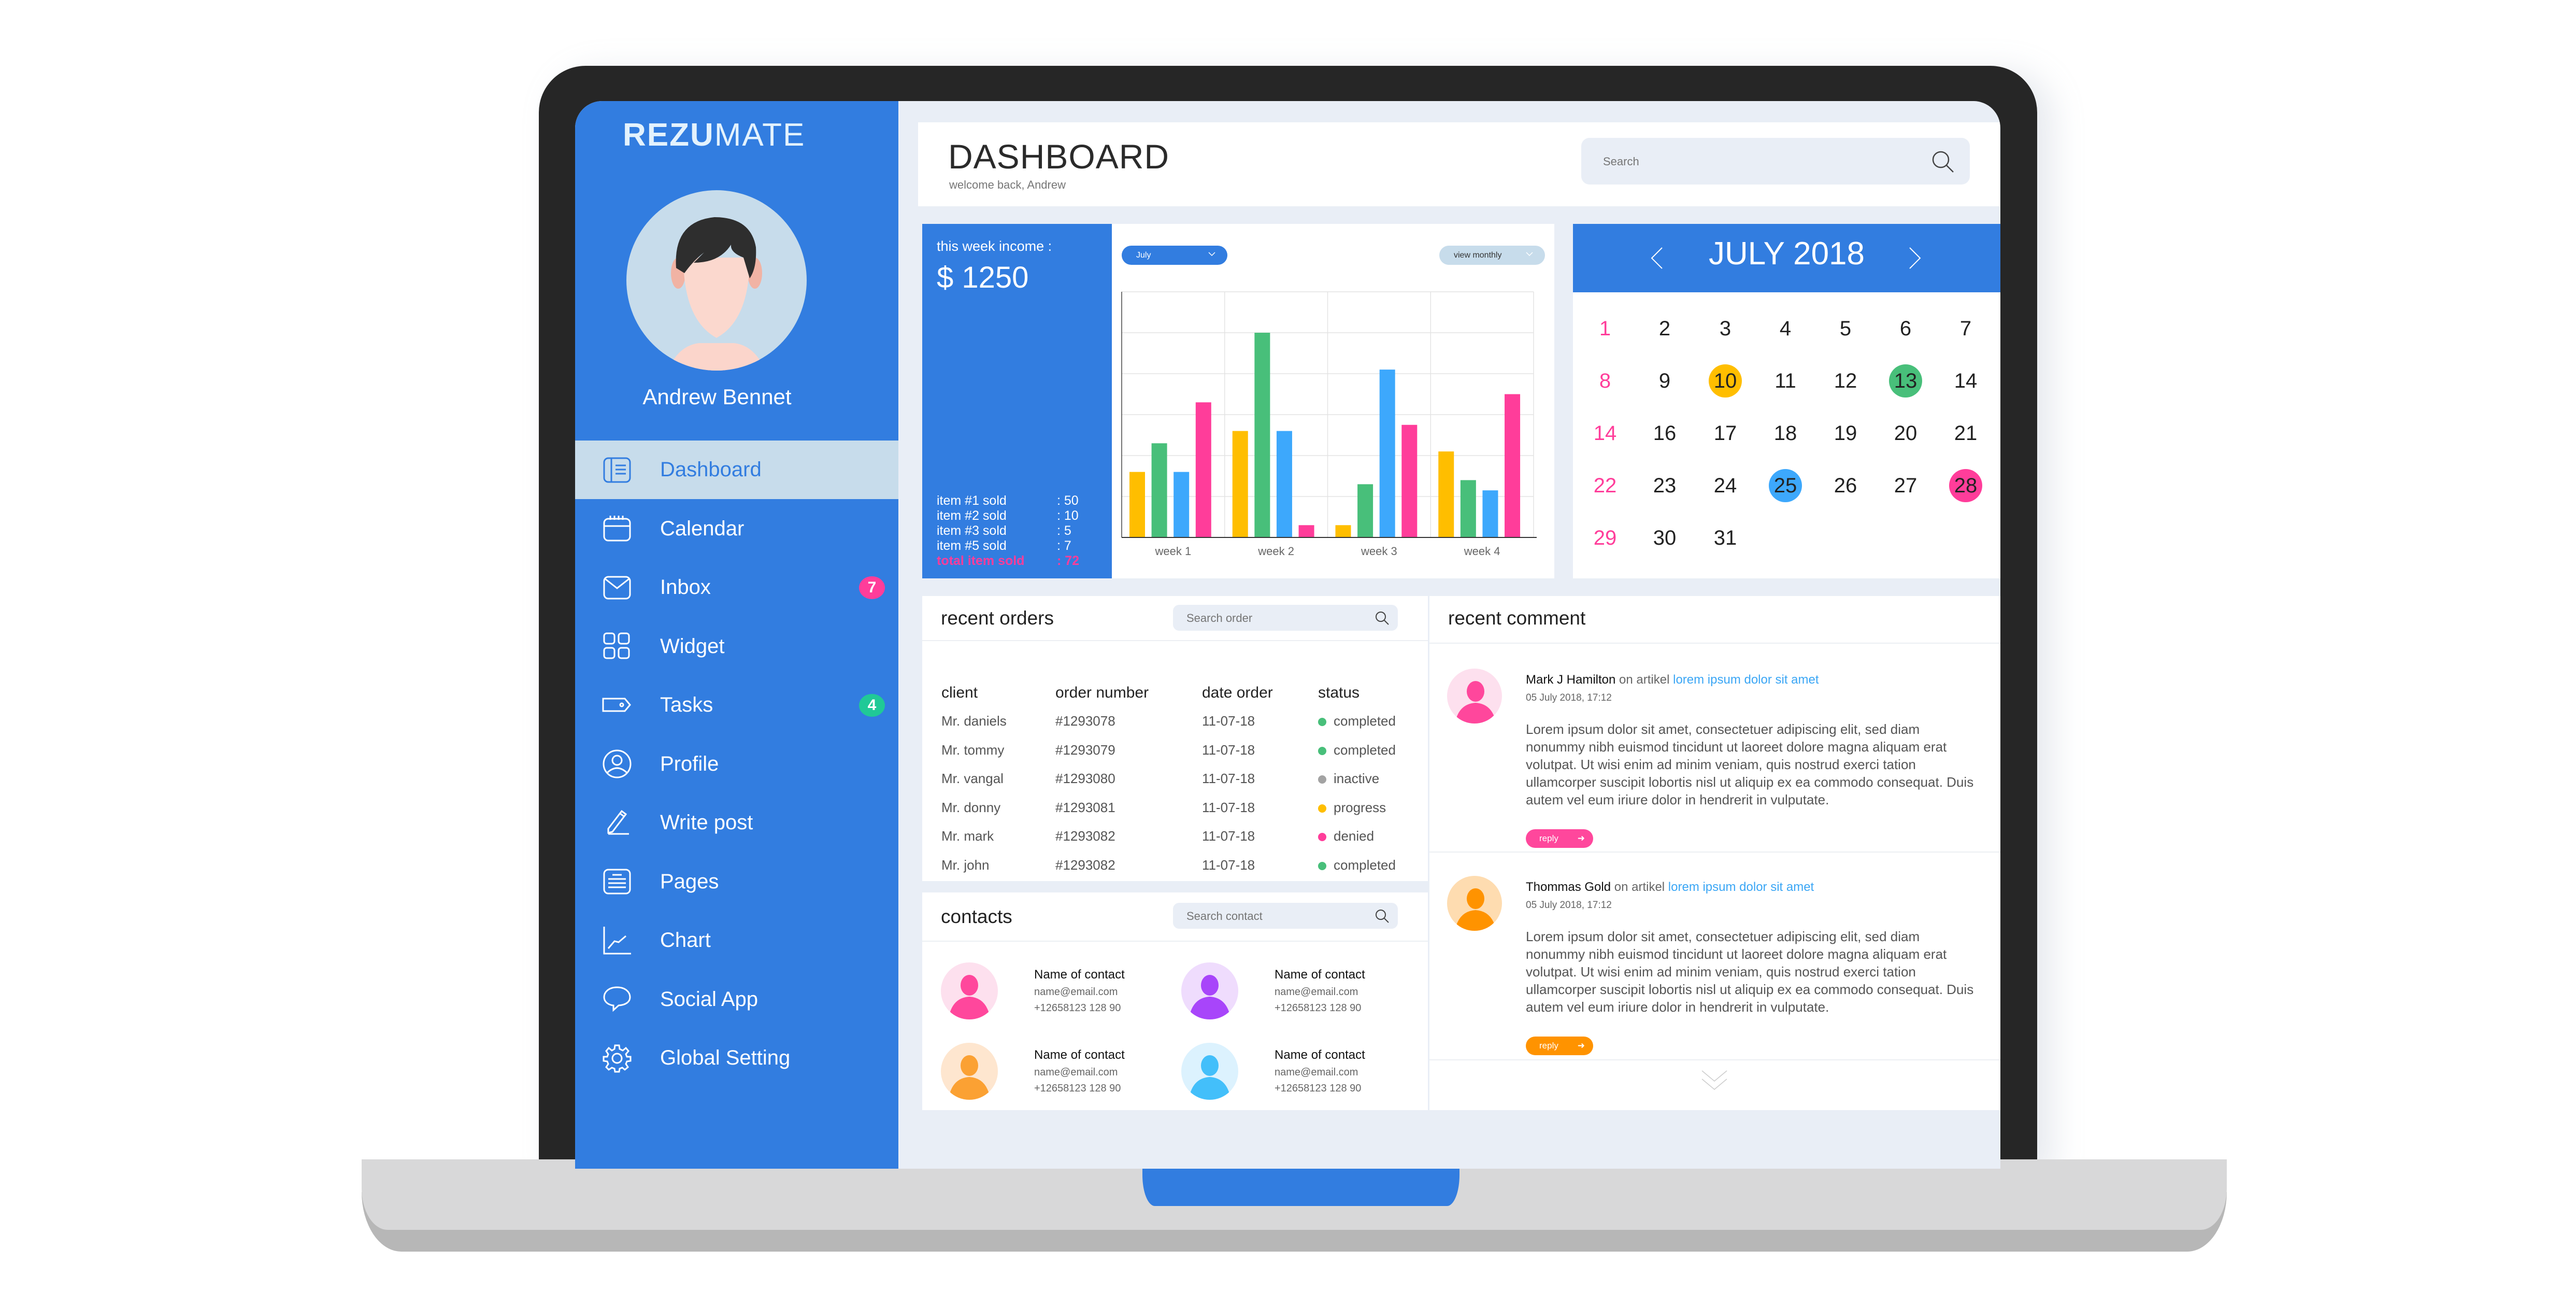 Image resolution: width=2576 pixels, height=1305 pixels. I want to click on calendar-day: 24, so click(1726, 485).